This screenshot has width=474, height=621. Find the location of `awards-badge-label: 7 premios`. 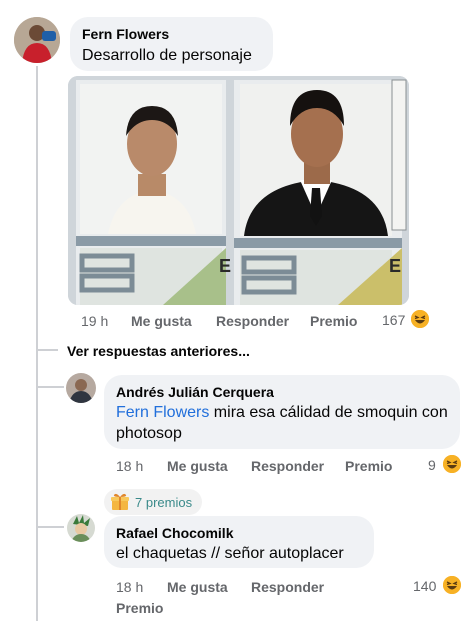

awards-badge-label: 7 premios is located at coordinates (164, 502).